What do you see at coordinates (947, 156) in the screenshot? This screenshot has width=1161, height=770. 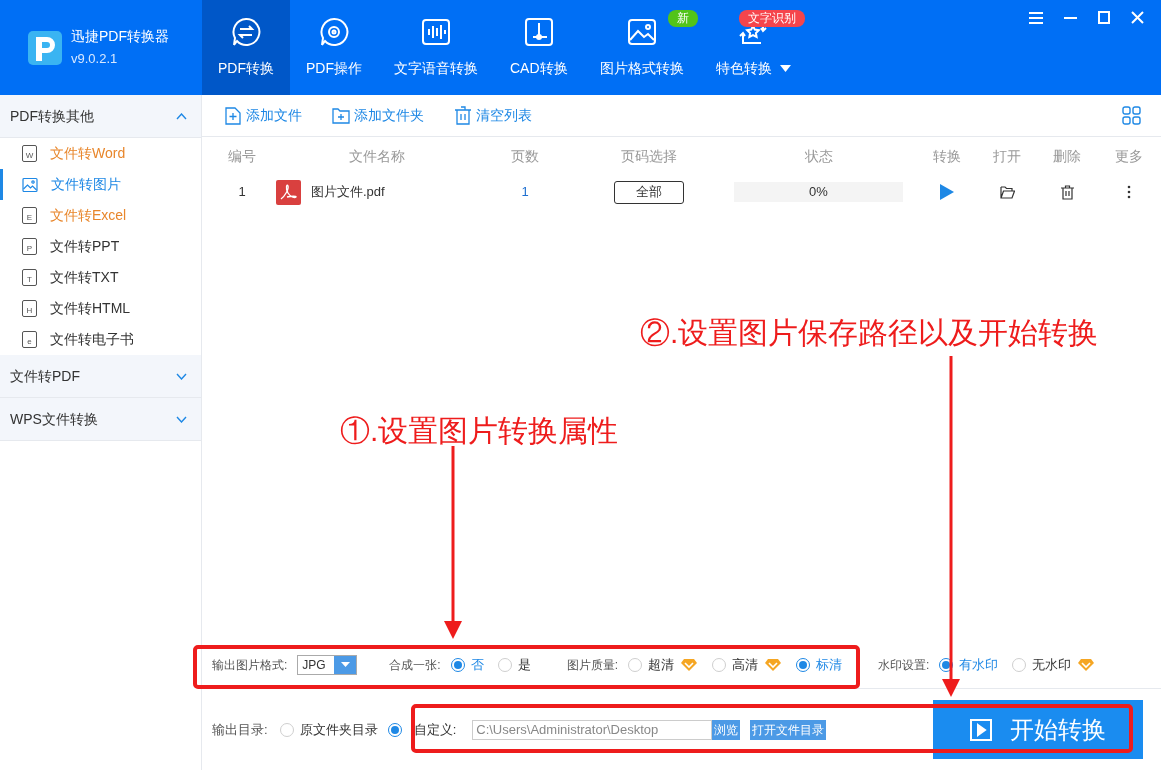 I see `column-header: 转换` at bounding box center [947, 156].